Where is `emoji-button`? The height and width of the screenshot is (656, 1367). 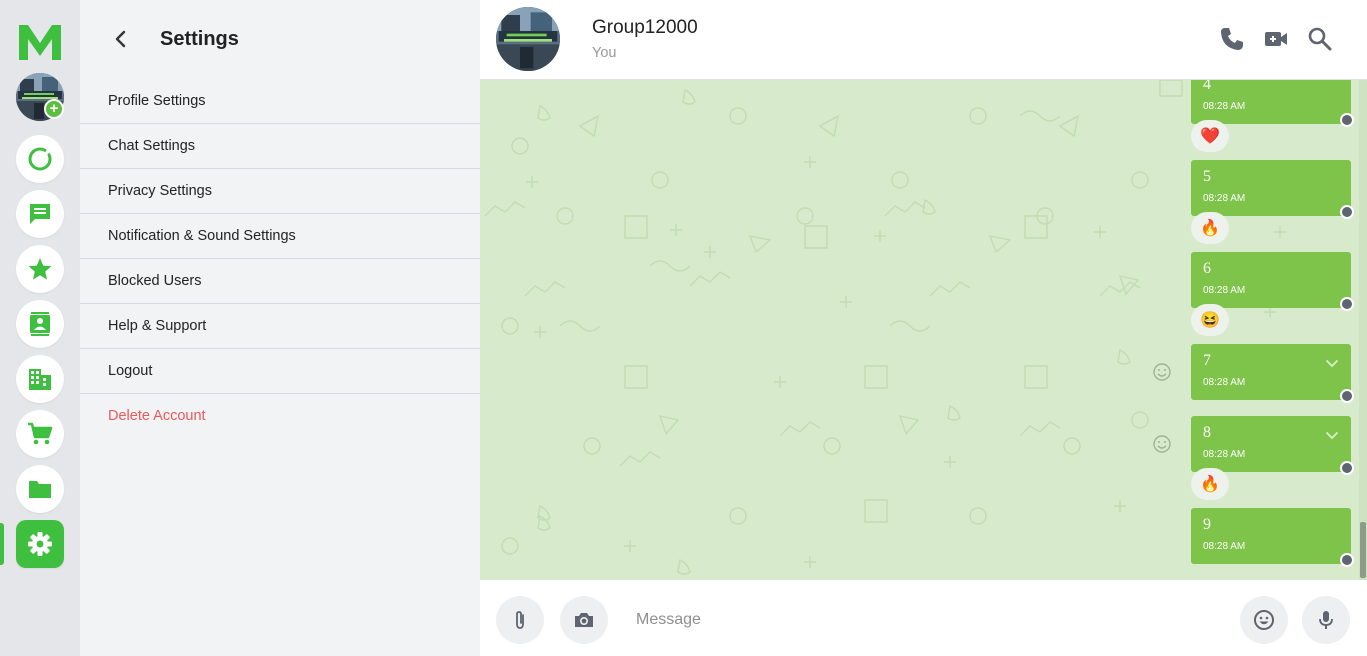
emoji-button is located at coordinates (1264, 620).